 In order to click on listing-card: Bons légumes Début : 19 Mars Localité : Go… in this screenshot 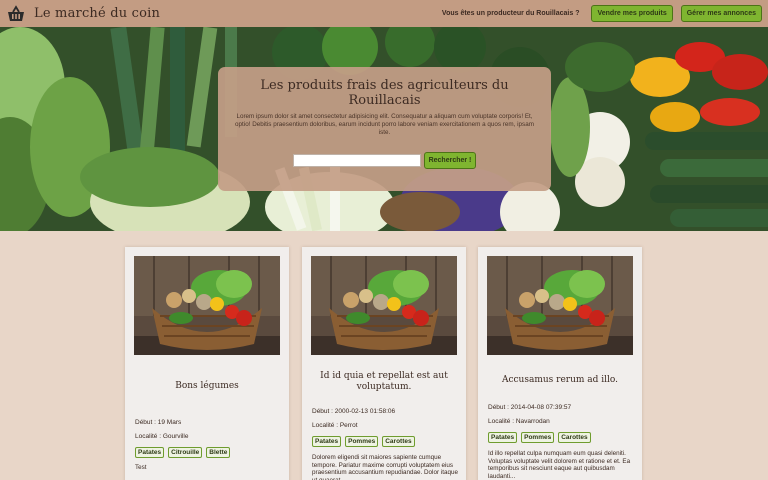, I will do `click(207, 363)`.